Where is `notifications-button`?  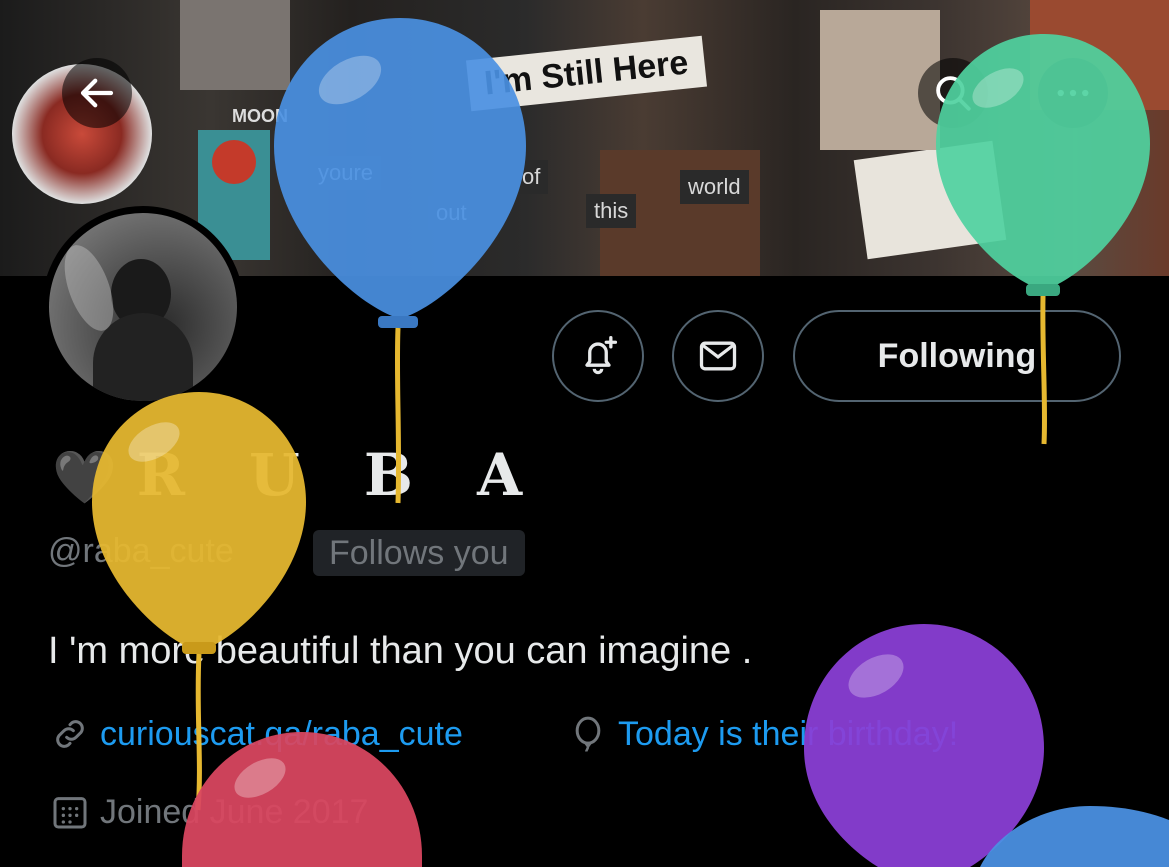 notifications-button is located at coordinates (598, 356).